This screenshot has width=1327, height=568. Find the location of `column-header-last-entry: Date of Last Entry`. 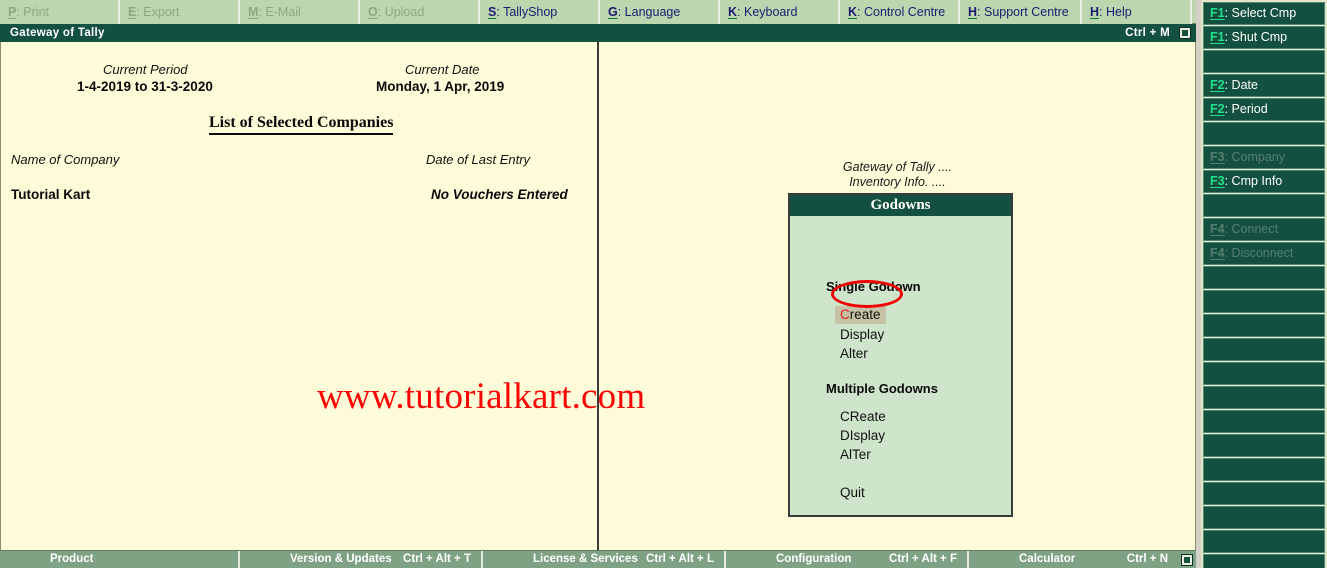

column-header-last-entry: Date of Last Entry is located at coordinates (478, 159).